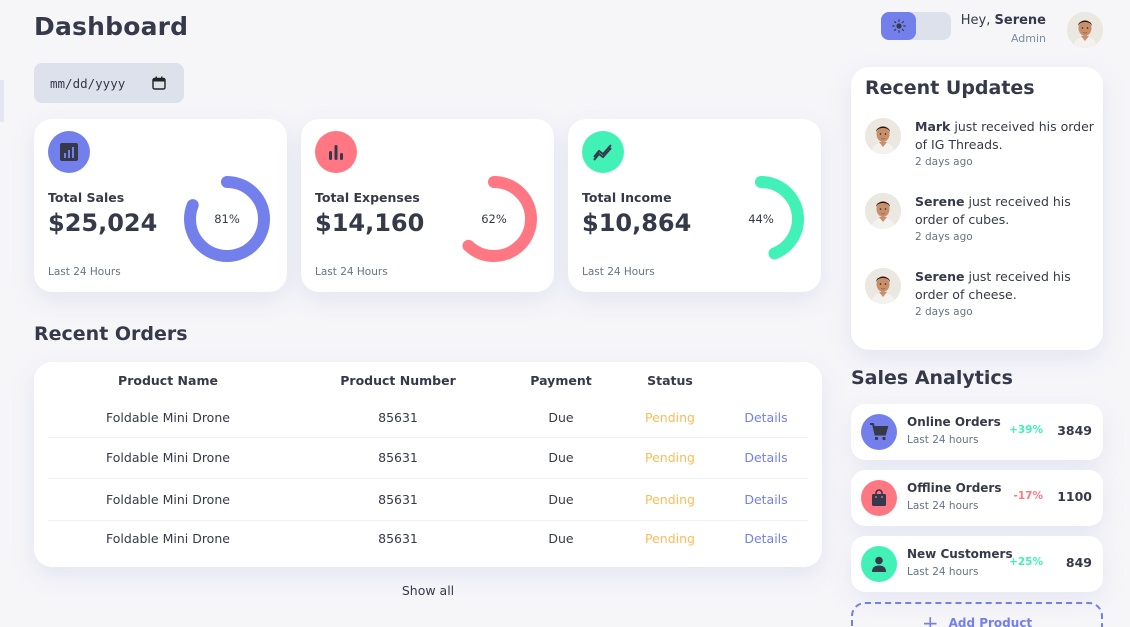 This screenshot has width=1130, height=627. I want to click on analytics-item-offline-orders: Offline Orders Last 24 hours -17% 1100, so click(977, 498).